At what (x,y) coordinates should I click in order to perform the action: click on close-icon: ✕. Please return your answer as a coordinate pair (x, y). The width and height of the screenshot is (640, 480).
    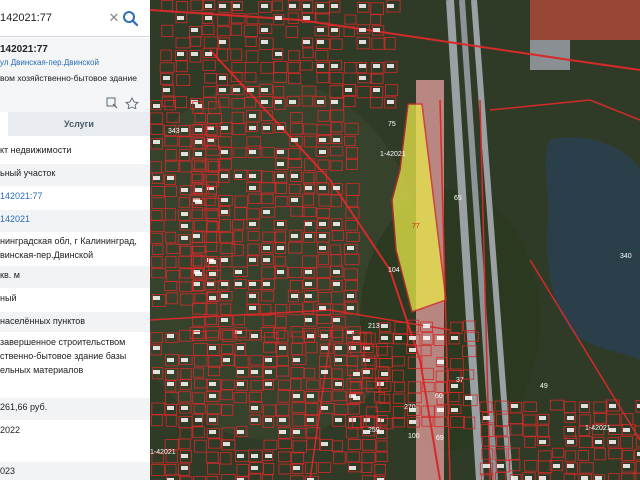
    Looking at the image, I should click on (114, 18).